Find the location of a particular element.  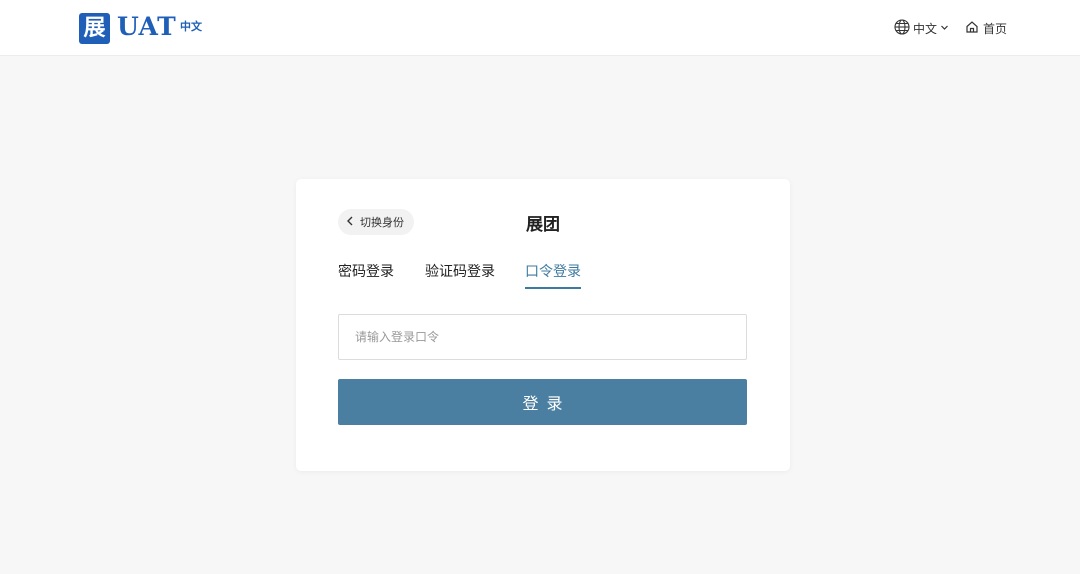

logo-subtitle: 中文 is located at coordinates (191, 26).